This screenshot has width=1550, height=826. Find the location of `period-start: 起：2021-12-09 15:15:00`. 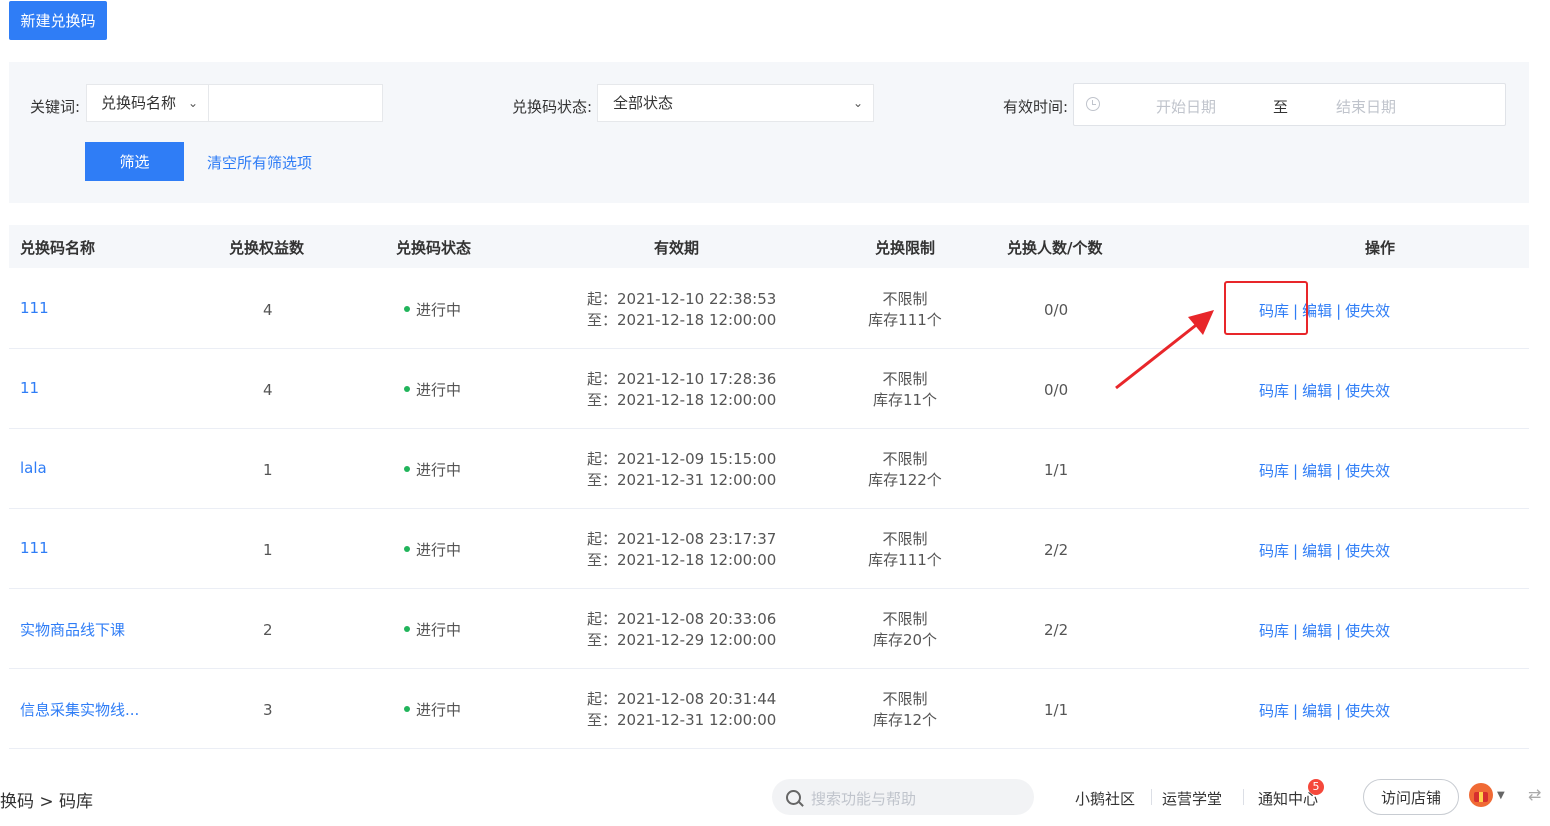

period-start: 起：2021-12-09 15:15:00 is located at coordinates (682, 459).